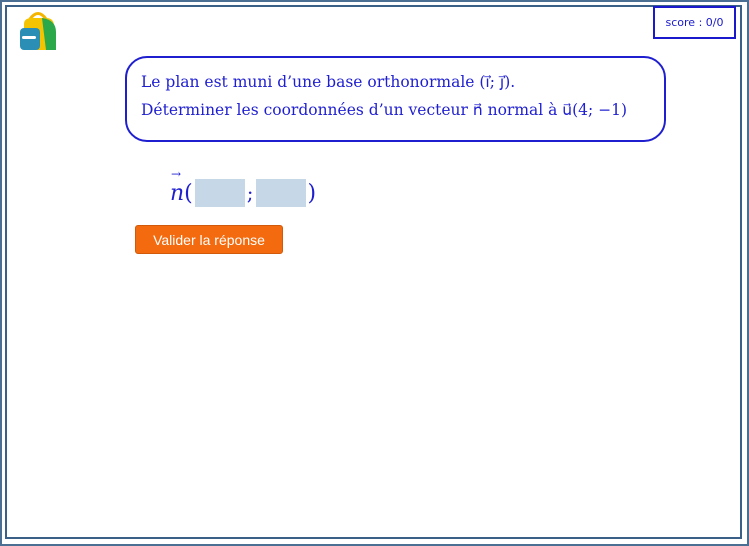  I want to click on backpack-icon, so click(38, 31).